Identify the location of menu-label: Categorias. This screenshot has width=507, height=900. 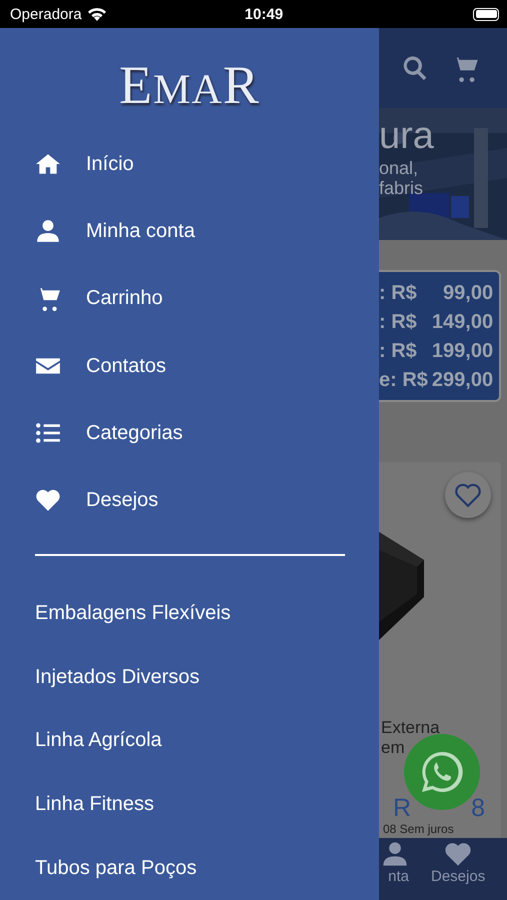
(134, 432).